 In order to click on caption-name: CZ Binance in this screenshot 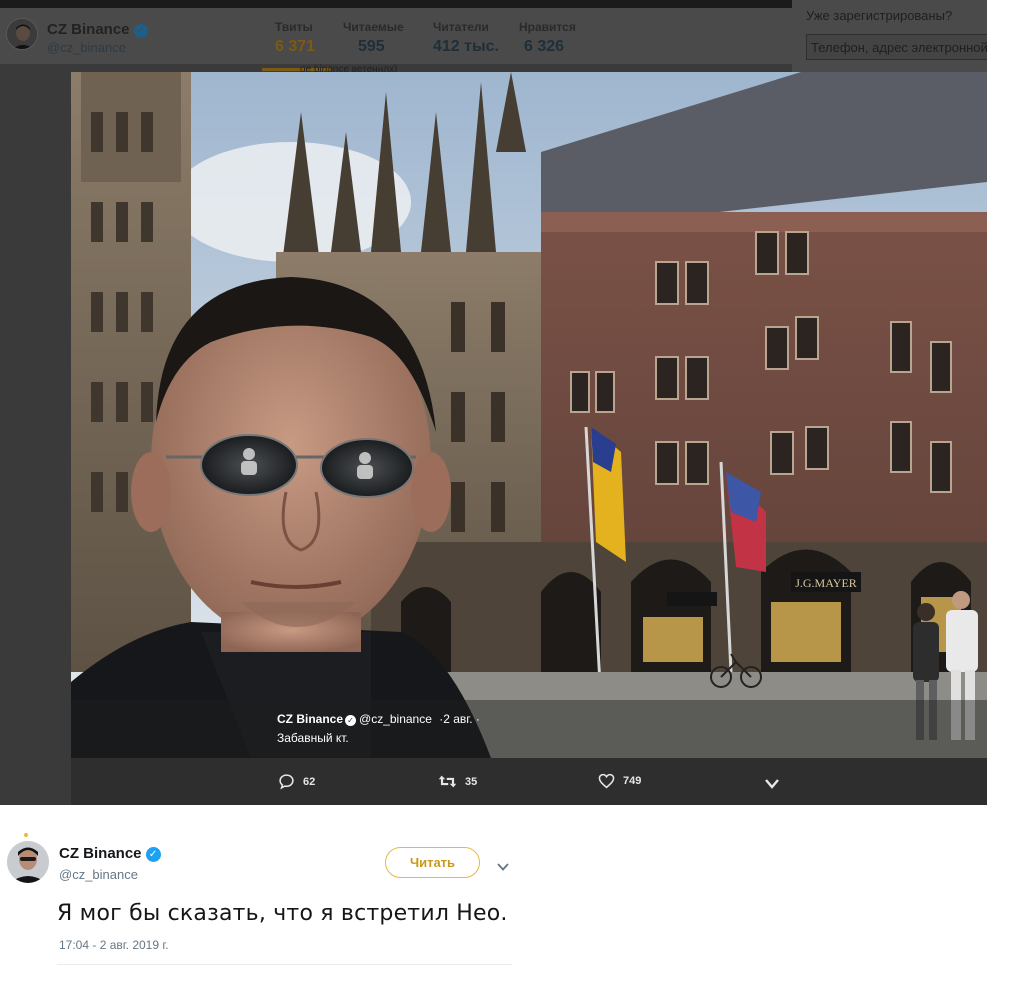, I will do `click(310, 719)`.